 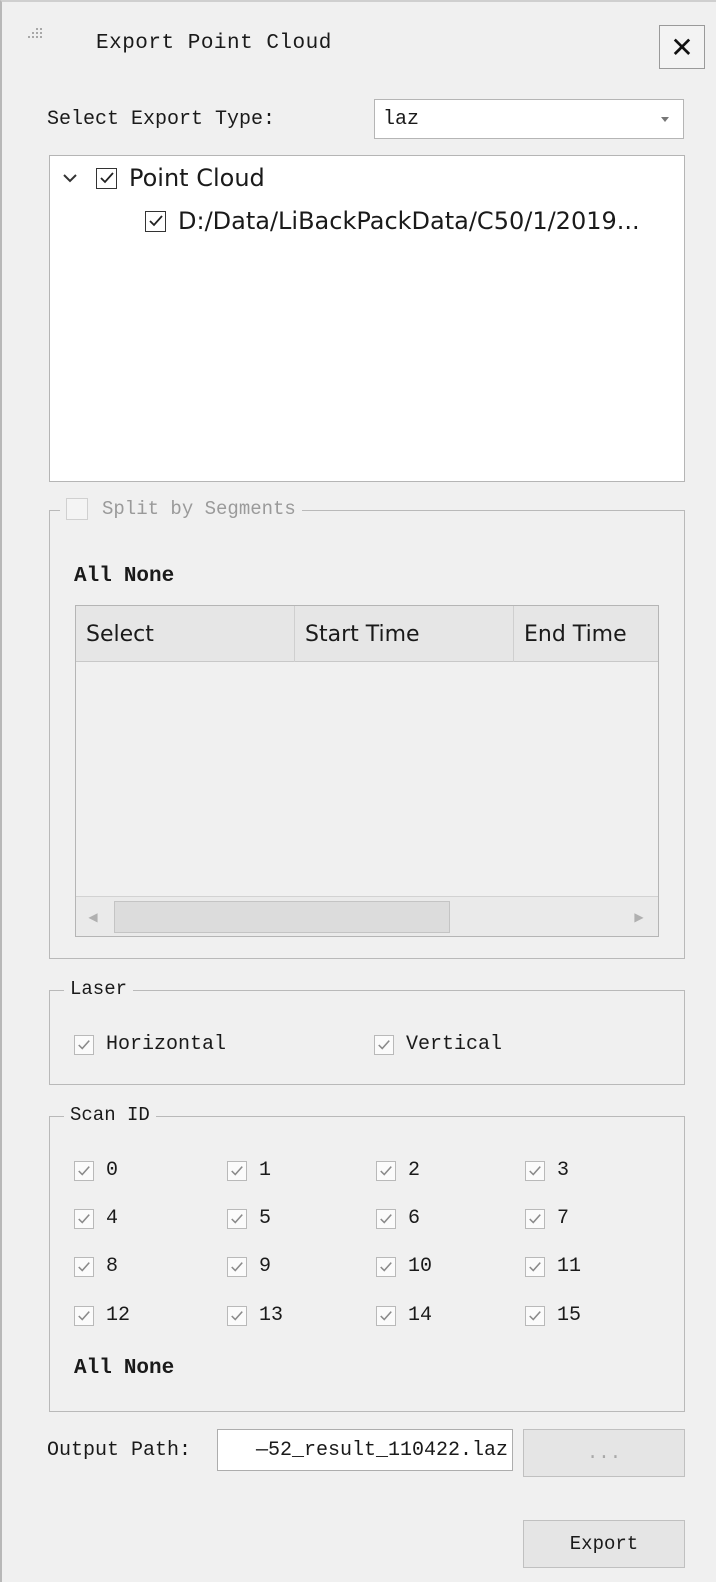 I want to click on horizontal-scrollbar: ◀ ▶, so click(x=367, y=916).